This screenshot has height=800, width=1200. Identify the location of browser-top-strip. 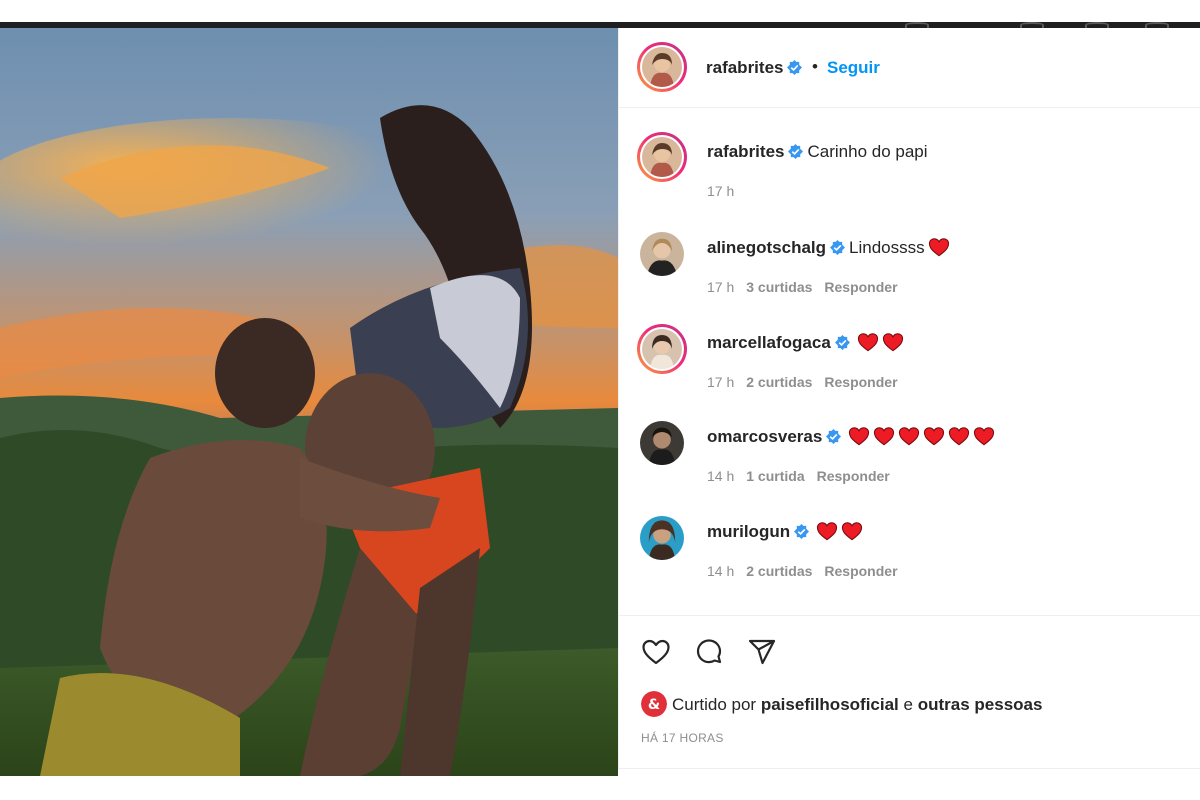
(600, 11).